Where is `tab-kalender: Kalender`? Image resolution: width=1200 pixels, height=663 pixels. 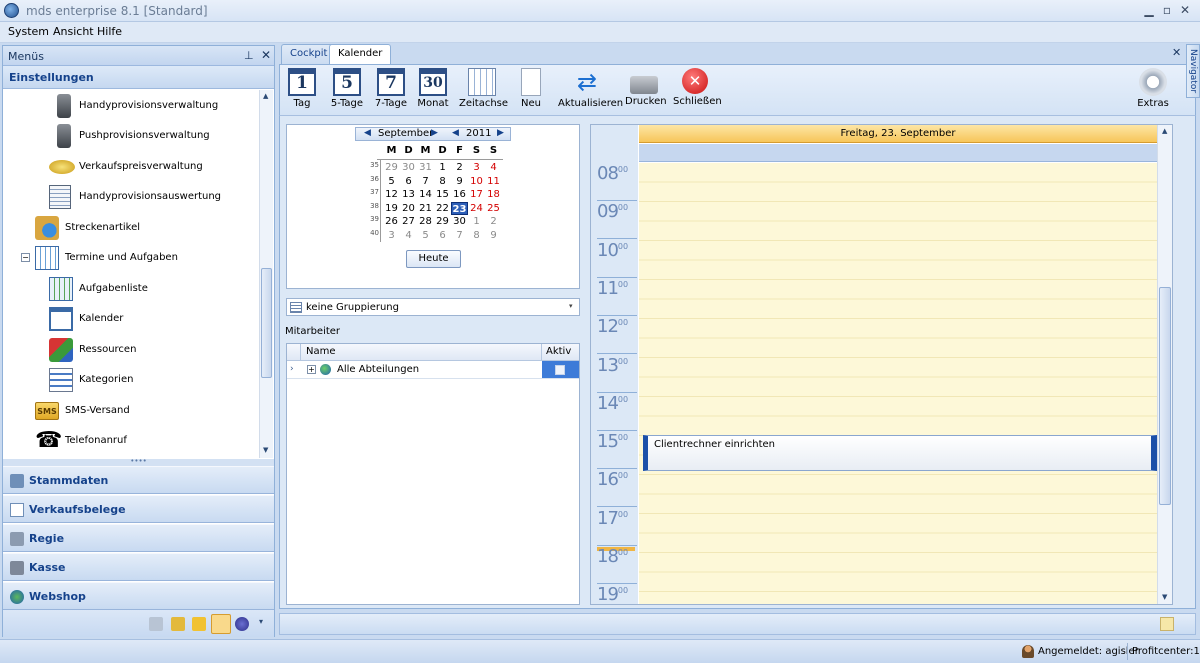
tab-kalender: Kalender is located at coordinates (360, 54).